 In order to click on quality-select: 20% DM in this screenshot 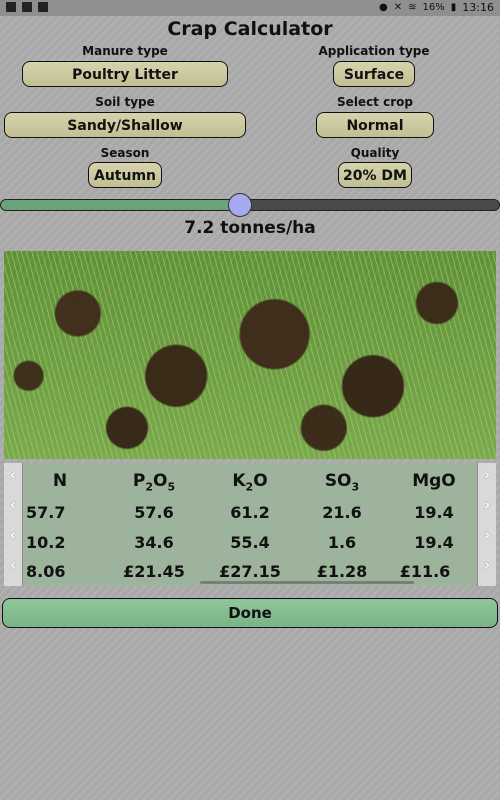, I will do `click(375, 175)`.